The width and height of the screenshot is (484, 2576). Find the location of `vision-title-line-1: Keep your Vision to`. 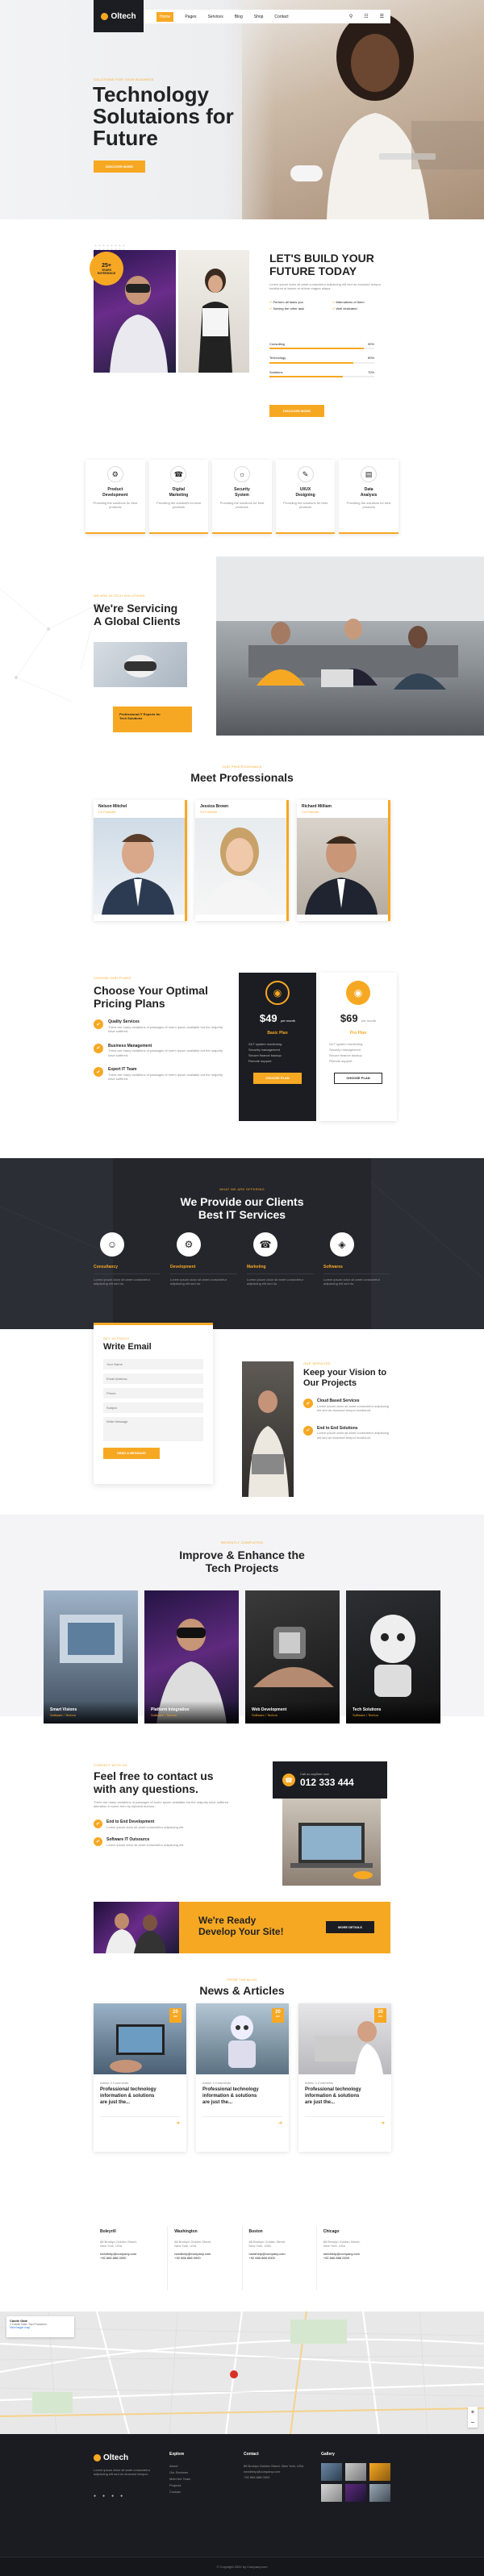

vision-title-line-1: Keep your Vision to is located at coordinates (345, 1373).